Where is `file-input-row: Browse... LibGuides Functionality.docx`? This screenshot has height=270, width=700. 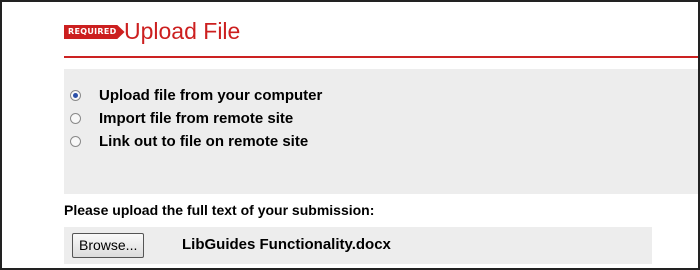
file-input-row: Browse... LibGuides Functionality.docx is located at coordinates (358, 245).